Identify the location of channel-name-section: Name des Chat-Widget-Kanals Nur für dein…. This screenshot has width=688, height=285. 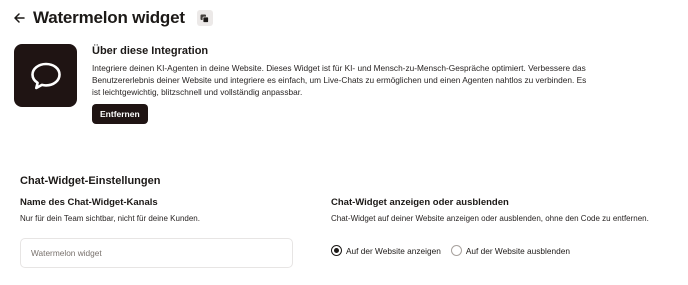
(160, 232).